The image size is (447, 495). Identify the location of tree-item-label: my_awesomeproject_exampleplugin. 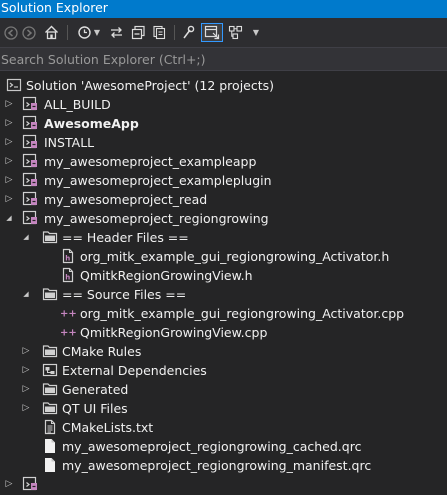
(158, 180).